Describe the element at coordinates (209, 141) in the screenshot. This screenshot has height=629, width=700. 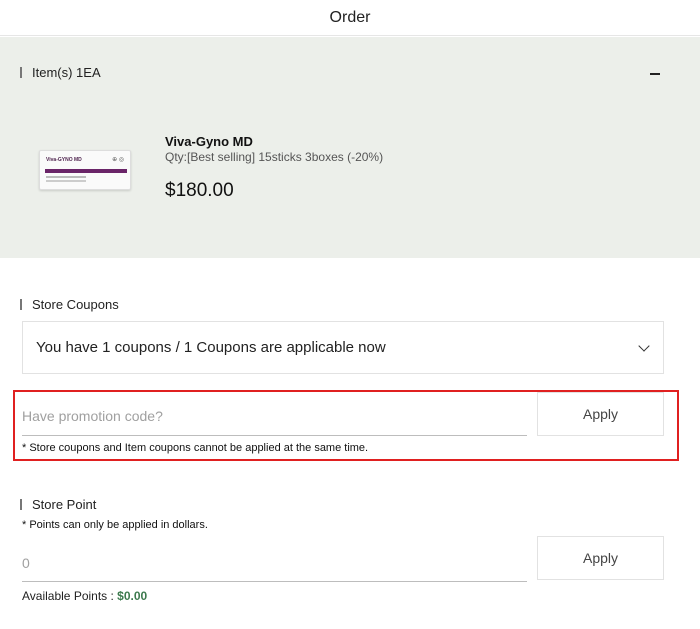
I see `product-name: Viva-Gyno MD` at that location.